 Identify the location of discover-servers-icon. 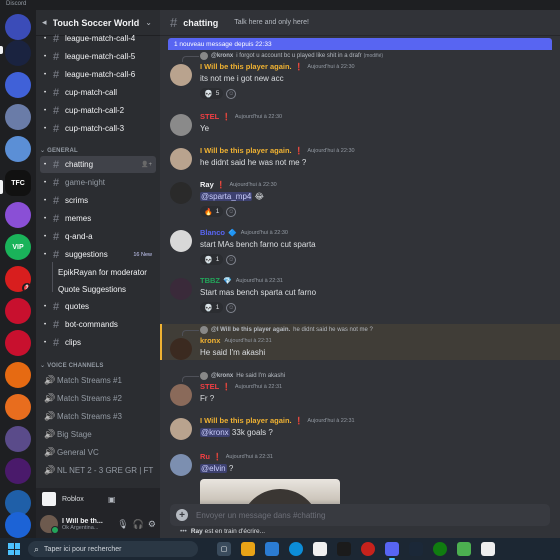
(18, 525).